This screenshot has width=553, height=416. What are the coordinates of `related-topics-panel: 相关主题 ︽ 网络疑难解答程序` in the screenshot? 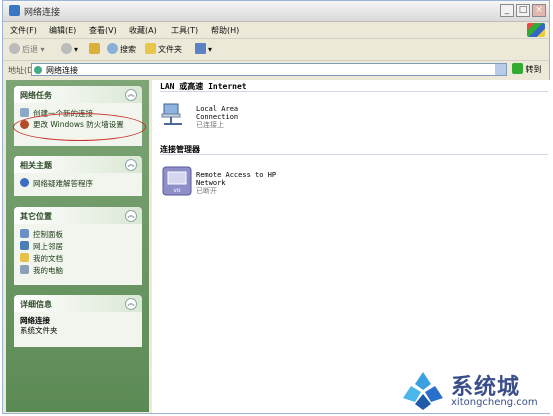 It's located at (78, 176).